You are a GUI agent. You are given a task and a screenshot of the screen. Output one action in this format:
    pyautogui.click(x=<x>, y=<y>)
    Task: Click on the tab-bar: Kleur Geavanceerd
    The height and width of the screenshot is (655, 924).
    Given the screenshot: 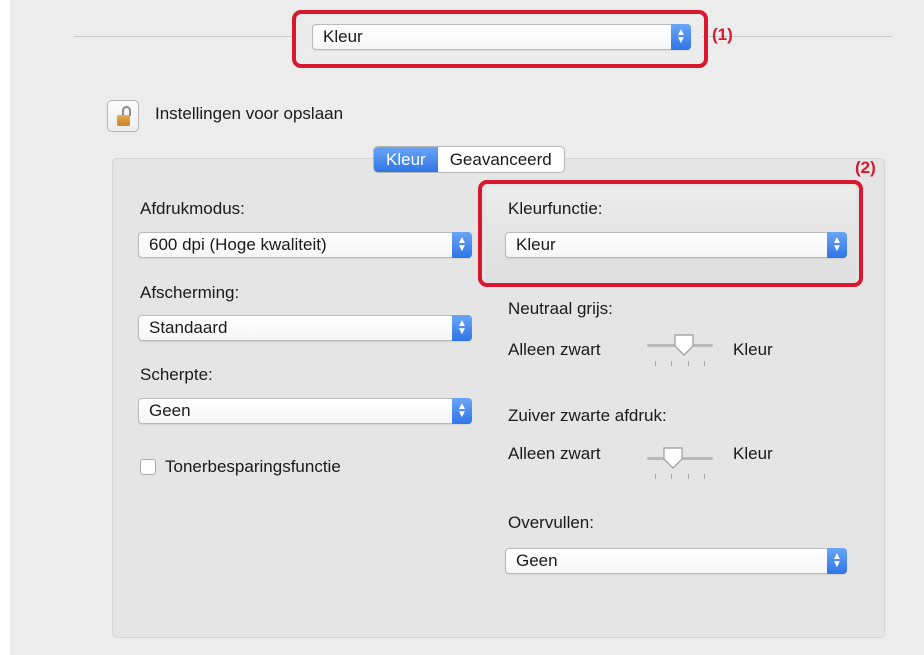 What is the action you would take?
    pyautogui.click(x=469, y=159)
    